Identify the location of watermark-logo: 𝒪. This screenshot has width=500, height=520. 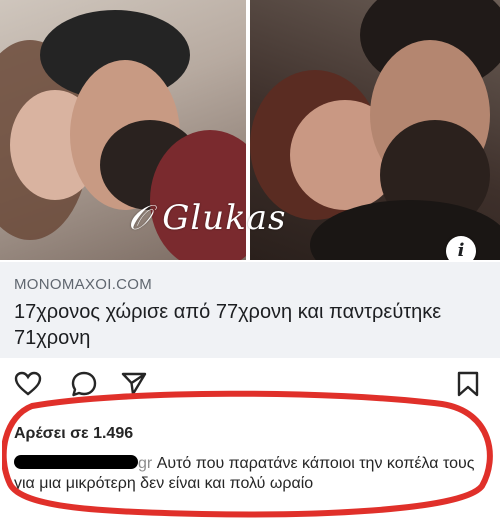
(145, 218).